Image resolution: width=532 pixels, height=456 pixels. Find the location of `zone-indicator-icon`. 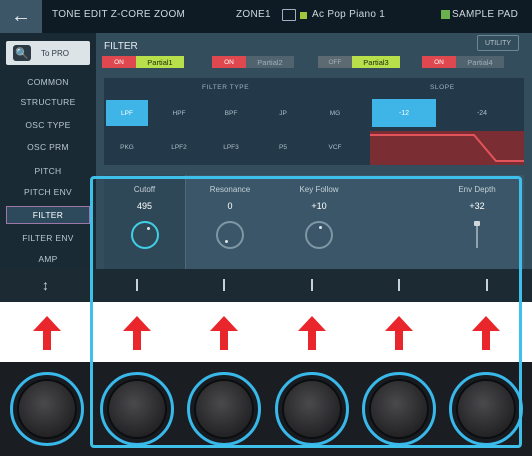

zone-indicator-icon is located at coordinates (303, 15).